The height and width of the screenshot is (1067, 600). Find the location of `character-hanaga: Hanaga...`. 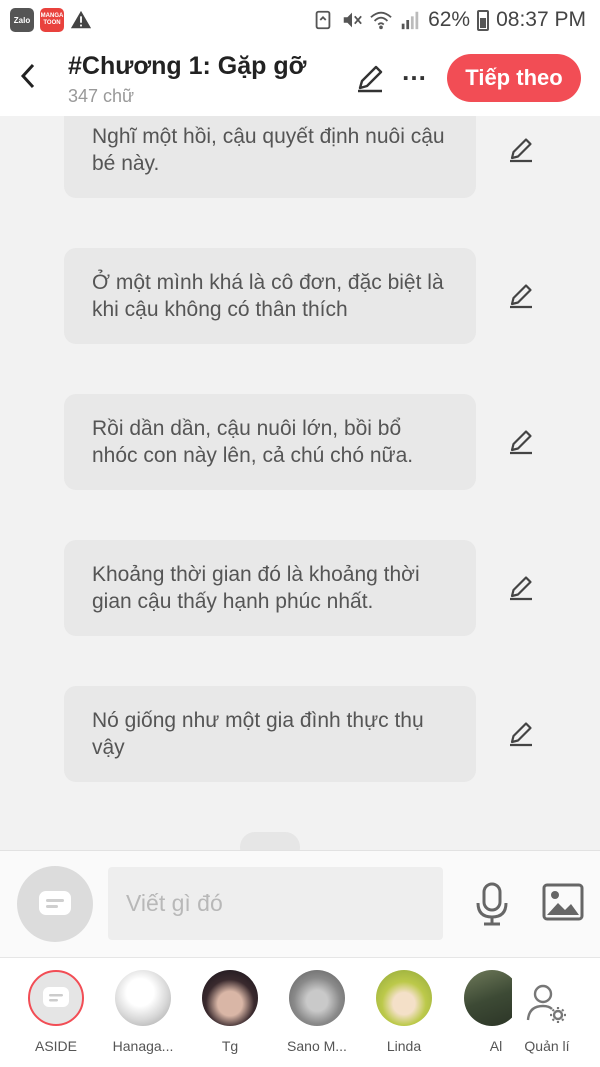

character-hanaga: Hanaga... is located at coordinates (143, 1015).